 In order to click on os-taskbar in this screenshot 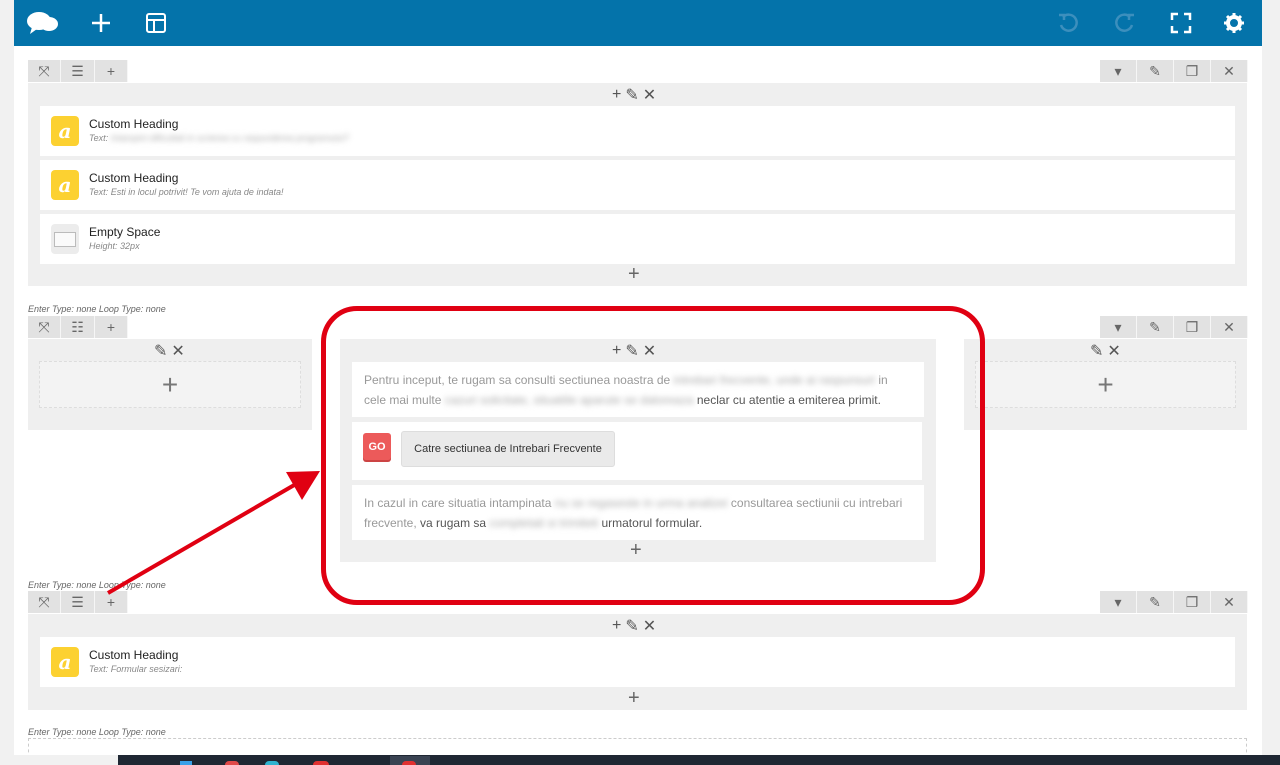, I will do `click(699, 760)`.